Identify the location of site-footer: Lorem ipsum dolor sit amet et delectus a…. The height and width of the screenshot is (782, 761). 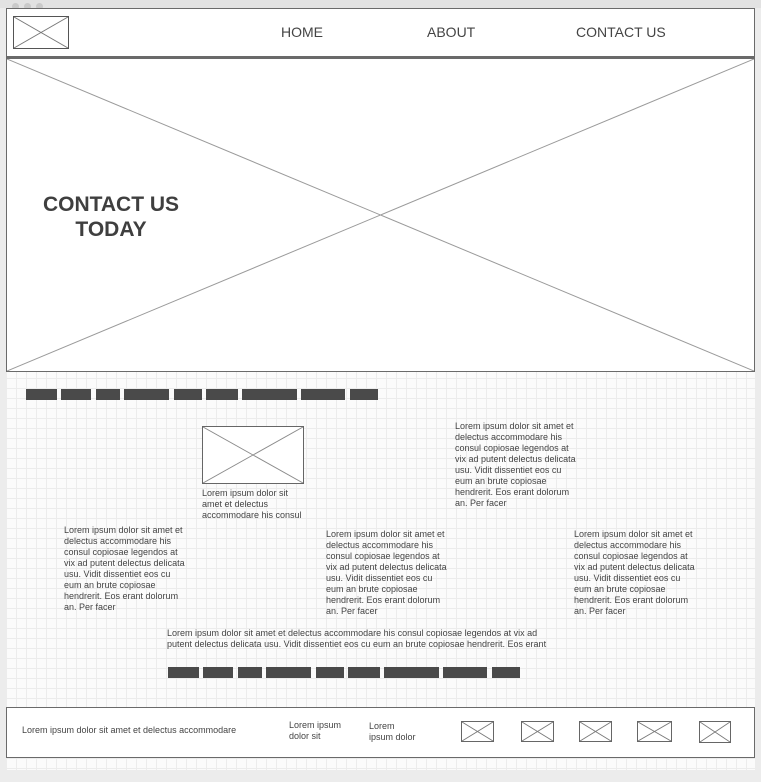
(380, 732).